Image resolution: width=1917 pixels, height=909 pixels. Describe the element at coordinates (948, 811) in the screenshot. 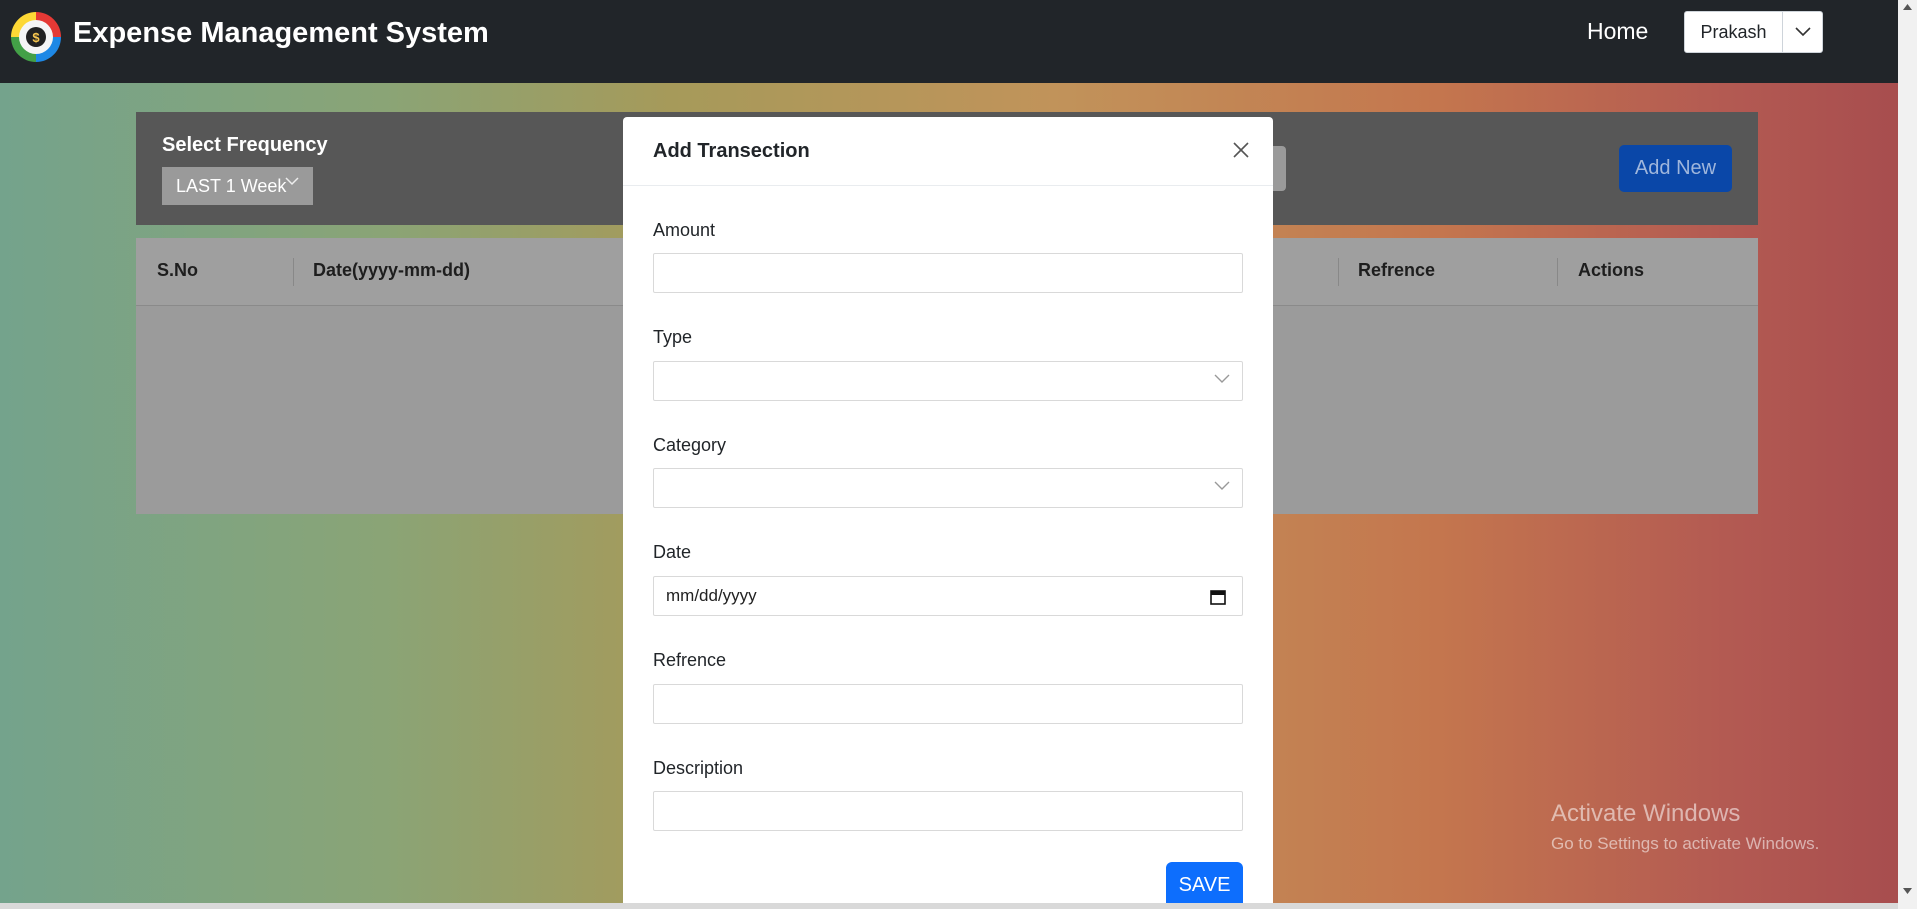

I see `description-input` at that location.